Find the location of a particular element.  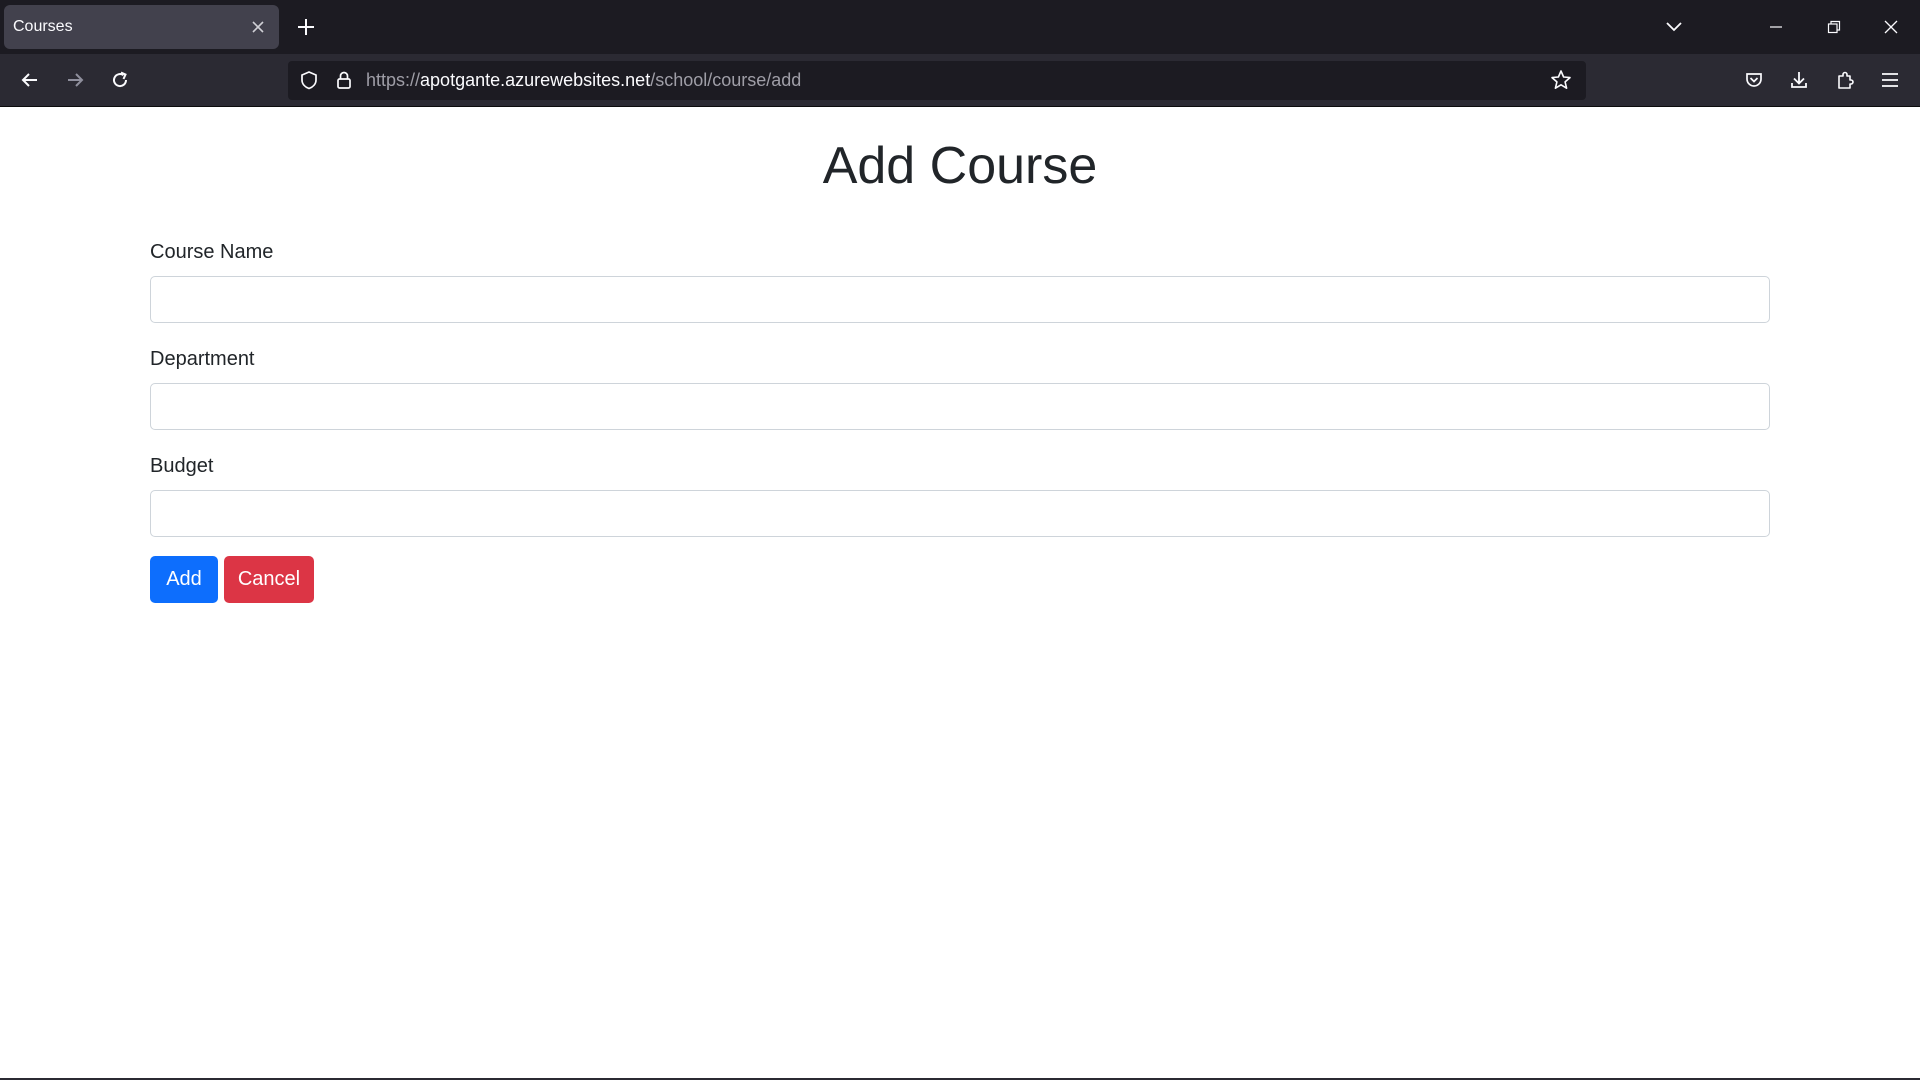

course-name-input is located at coordinates (960, 299).